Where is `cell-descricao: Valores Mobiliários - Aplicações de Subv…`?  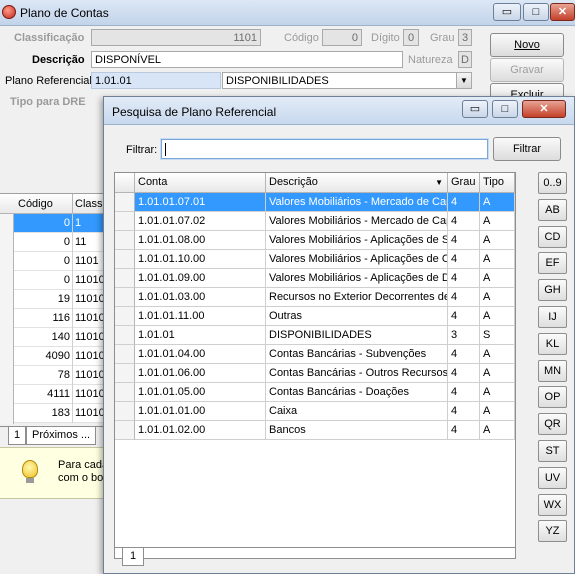
cell-descricao: Valores Mobiliários - Aplicações de Subv… is located at coordinates (357, 240).